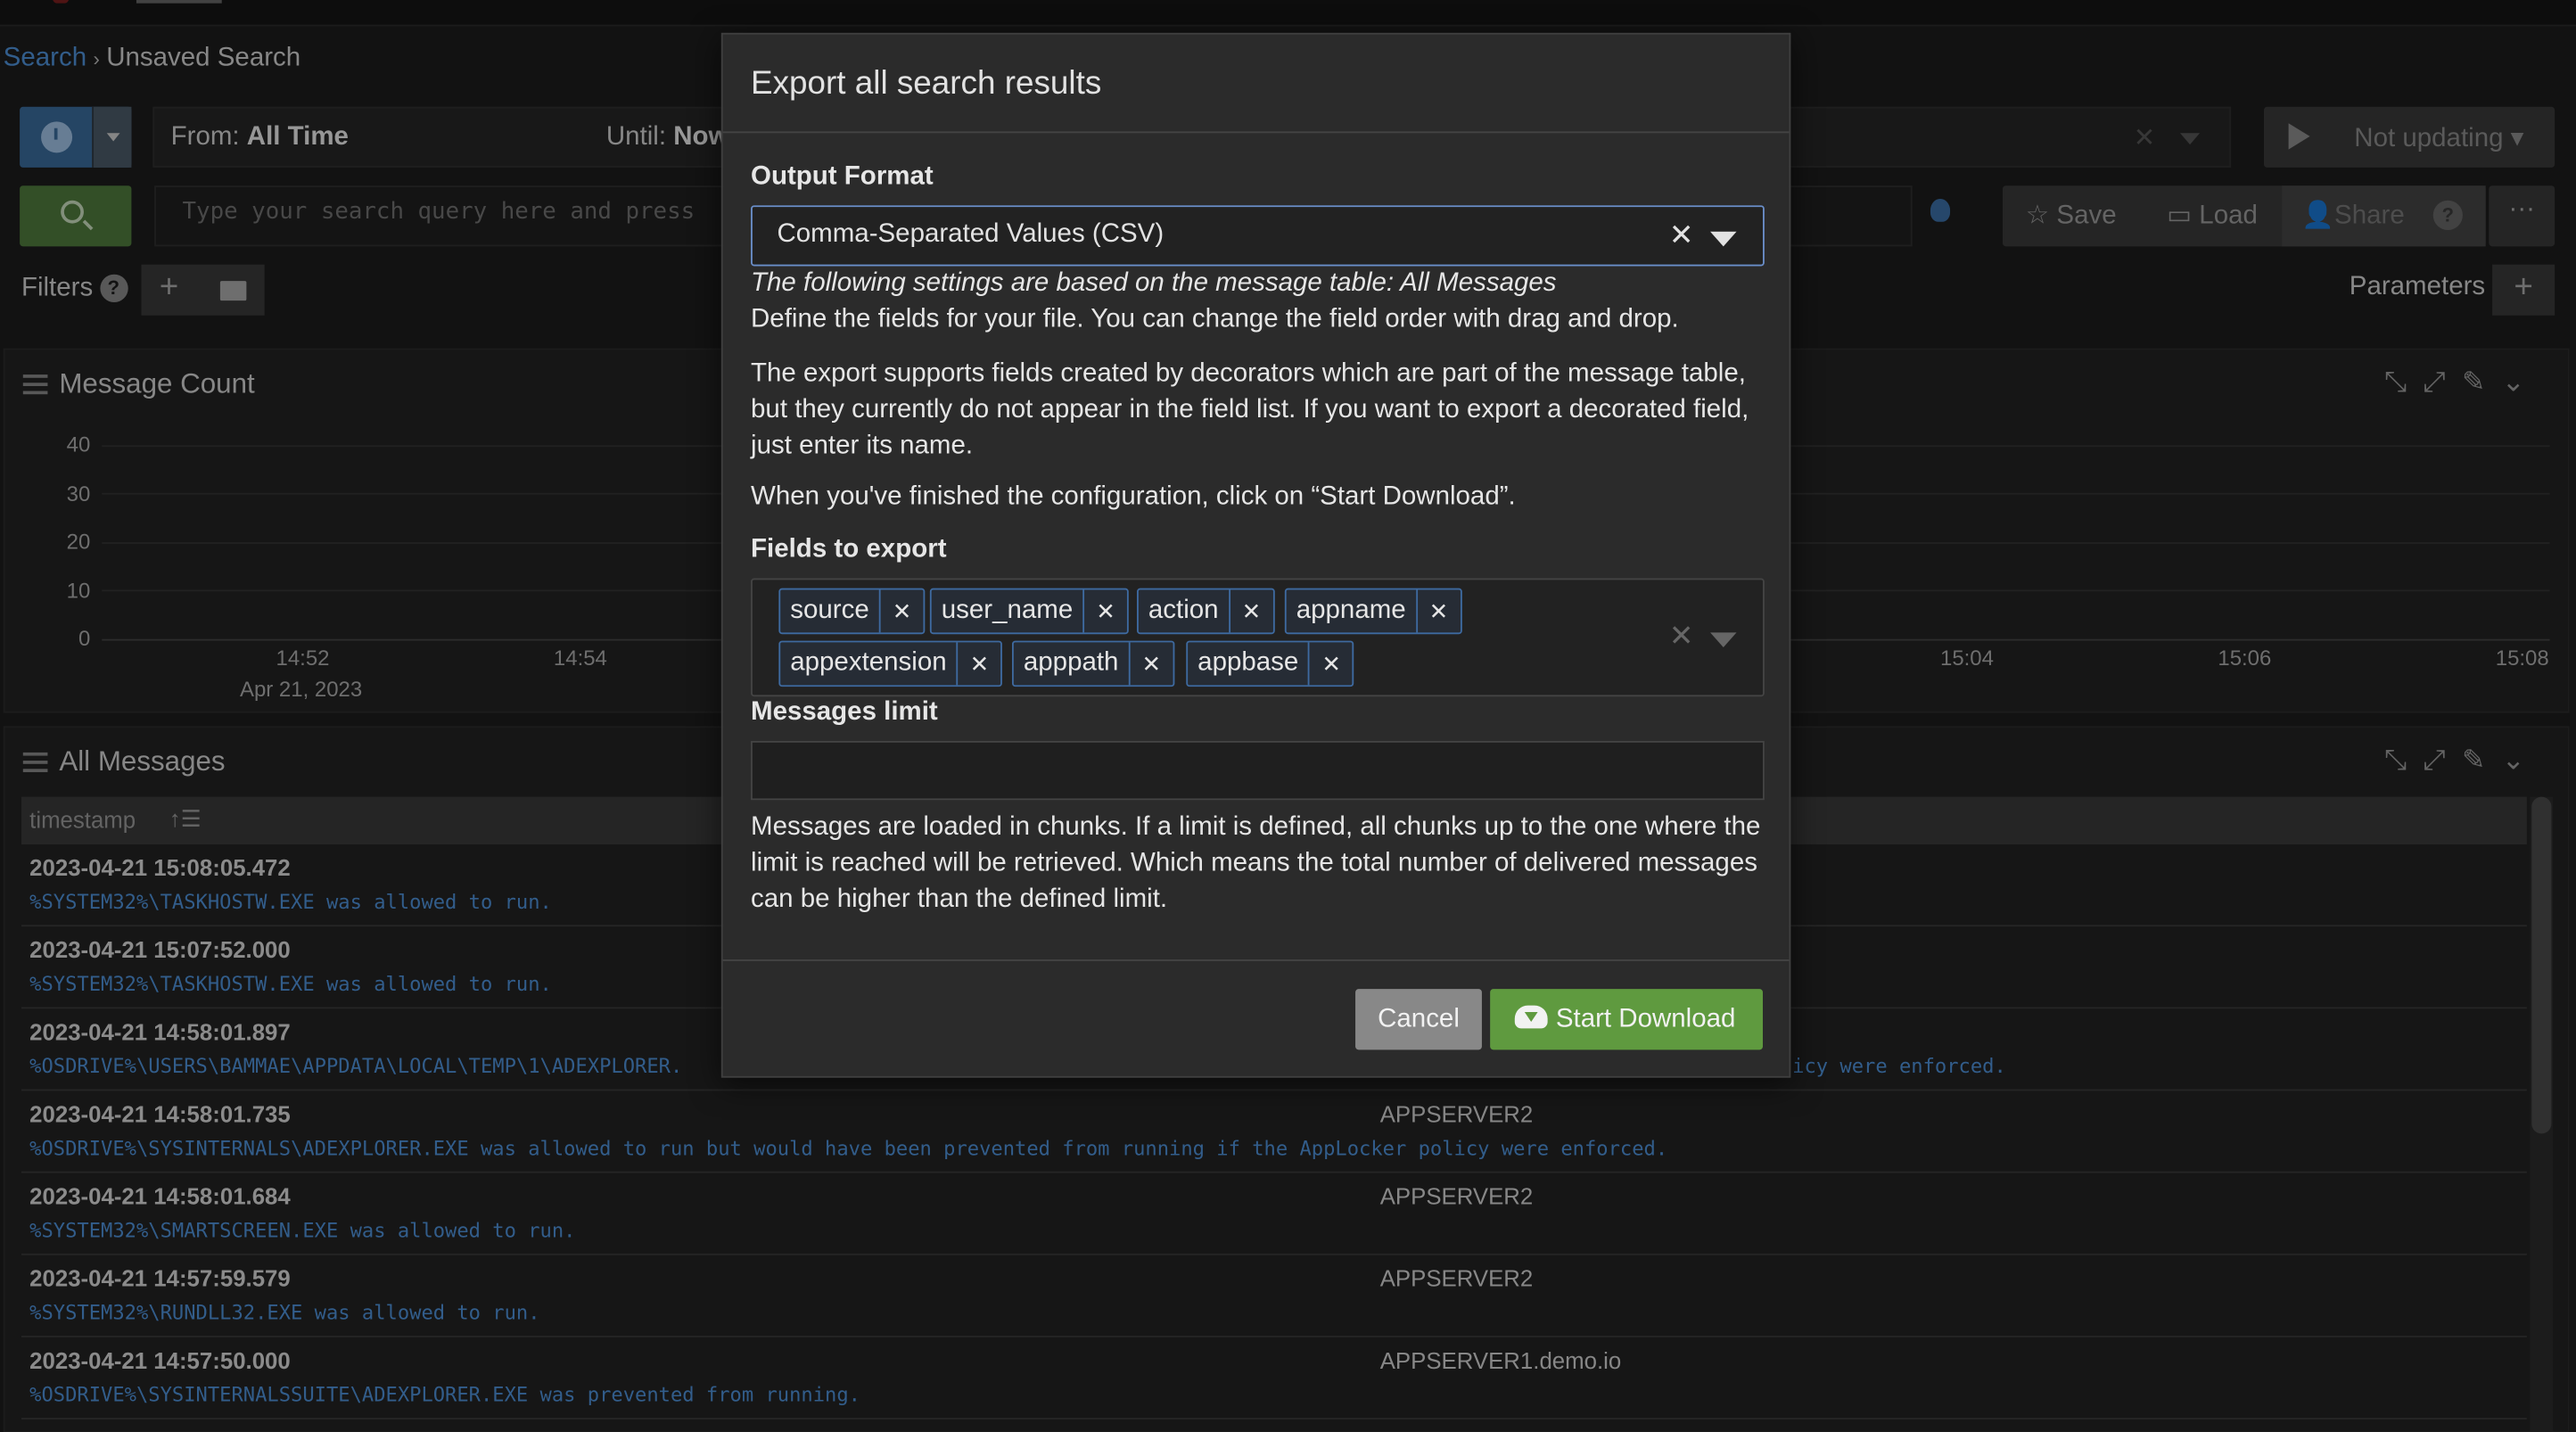  I want to click on field-chip-label: appbase, so click(1249, 664).